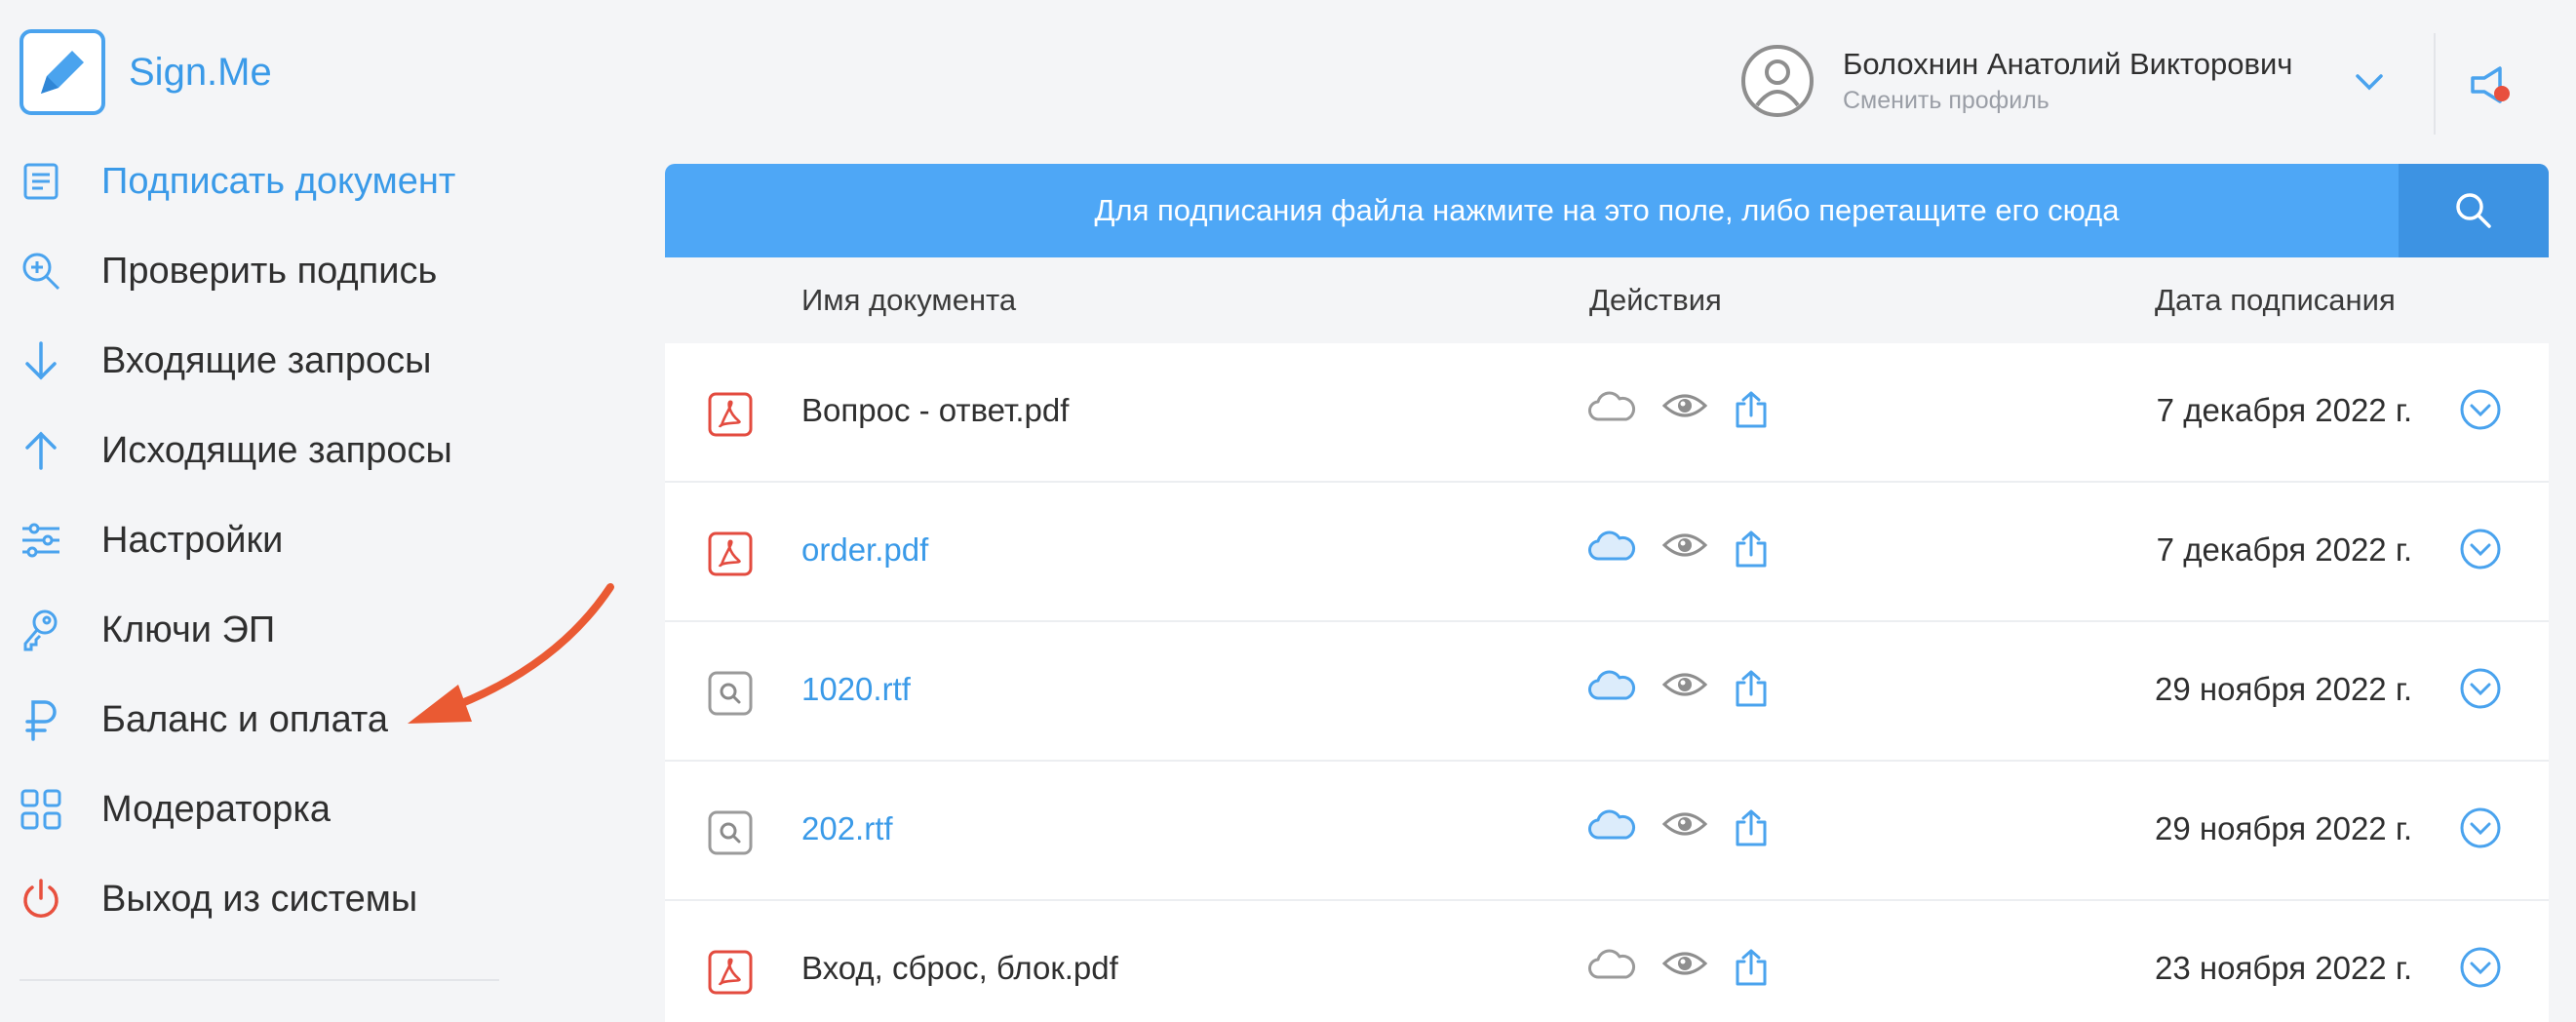 The image size is (2576, 1022). Describe the element at coordinates (864, 550) in the screenshot. I see `document-name: order.pdf` at that location.